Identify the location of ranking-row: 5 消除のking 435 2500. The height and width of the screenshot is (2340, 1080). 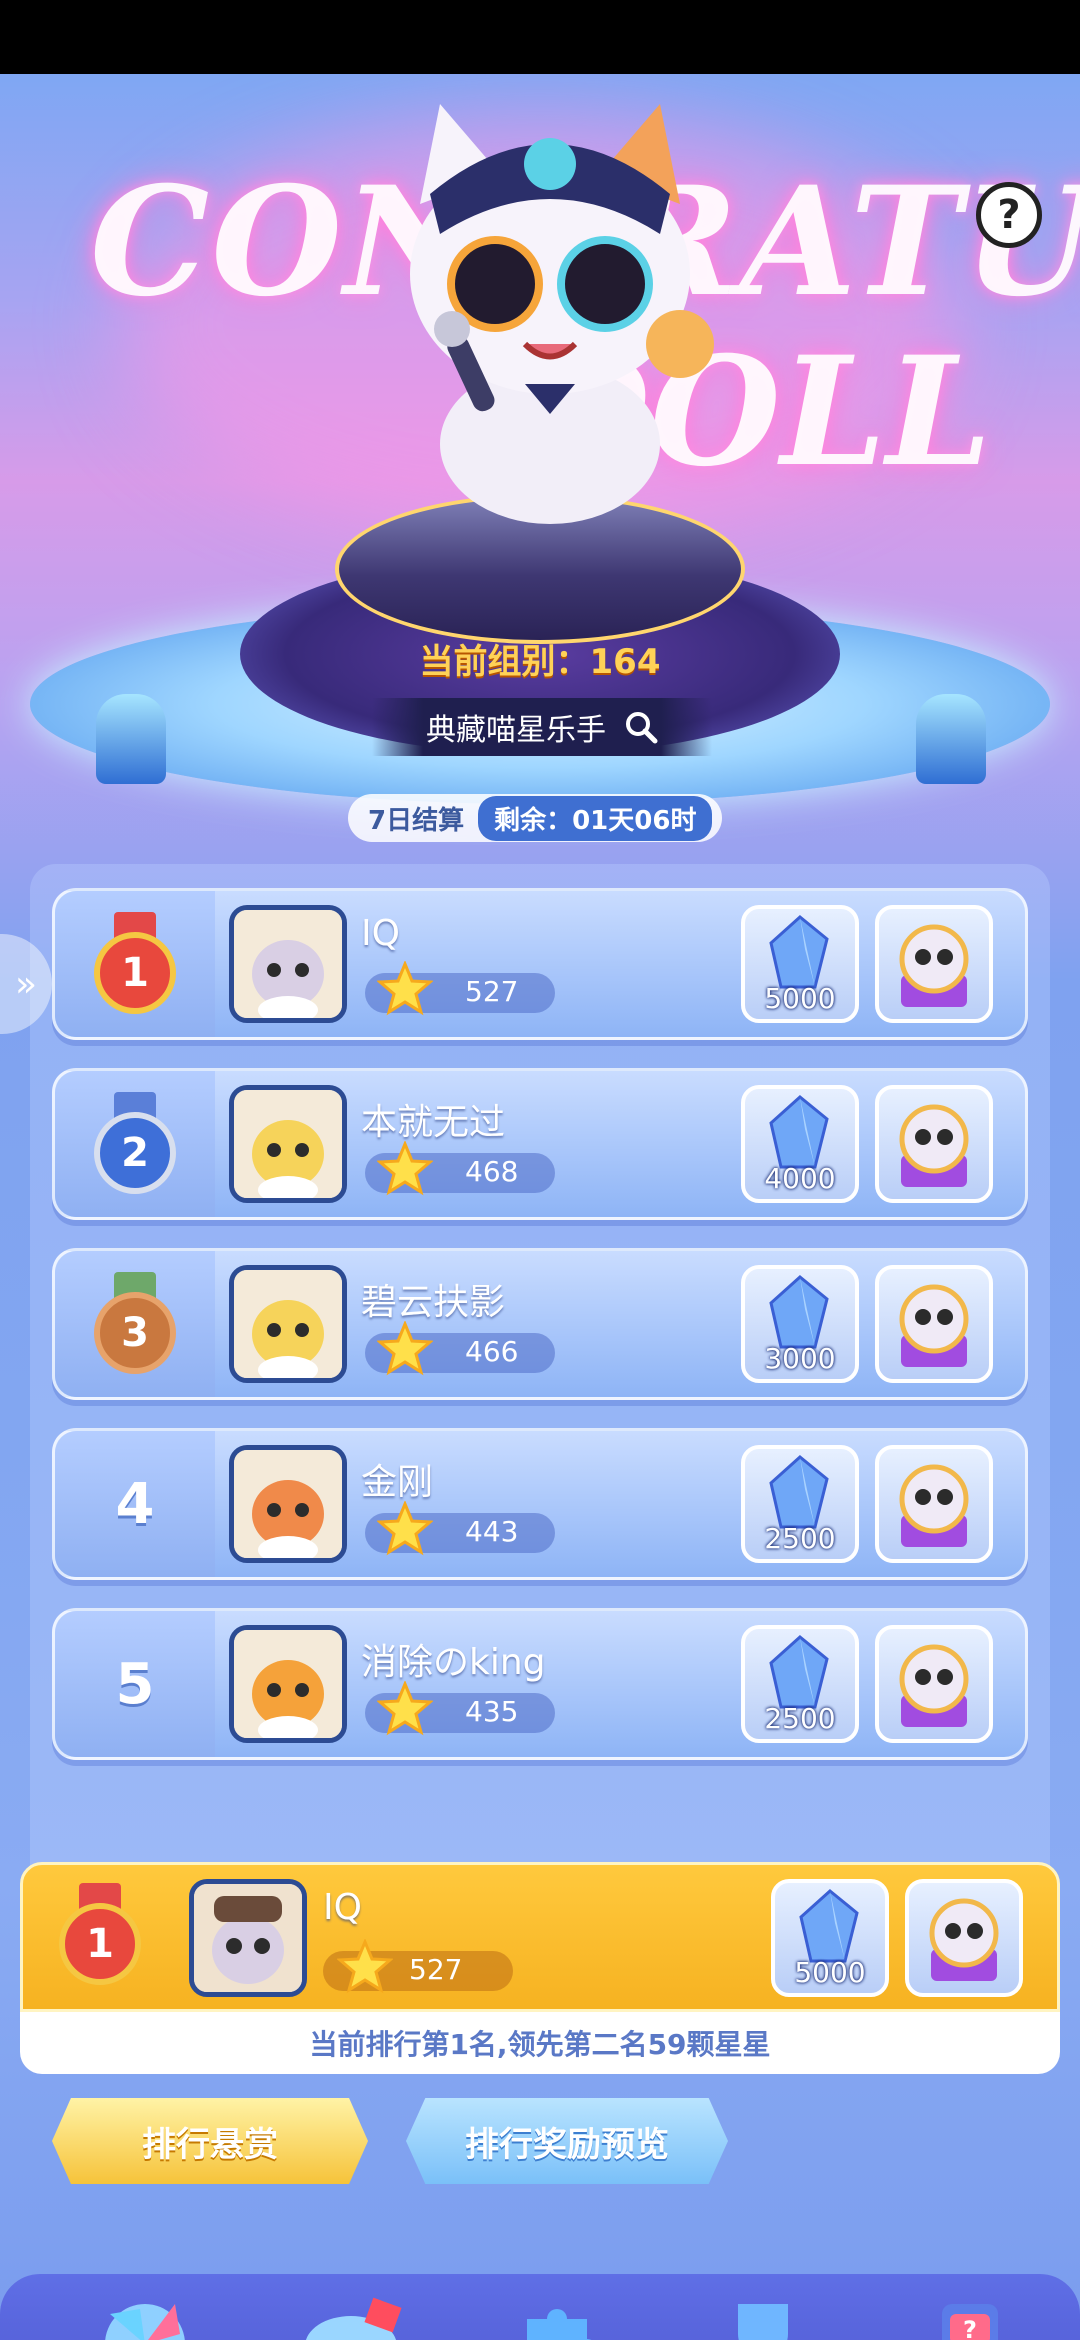
(540, 1684).